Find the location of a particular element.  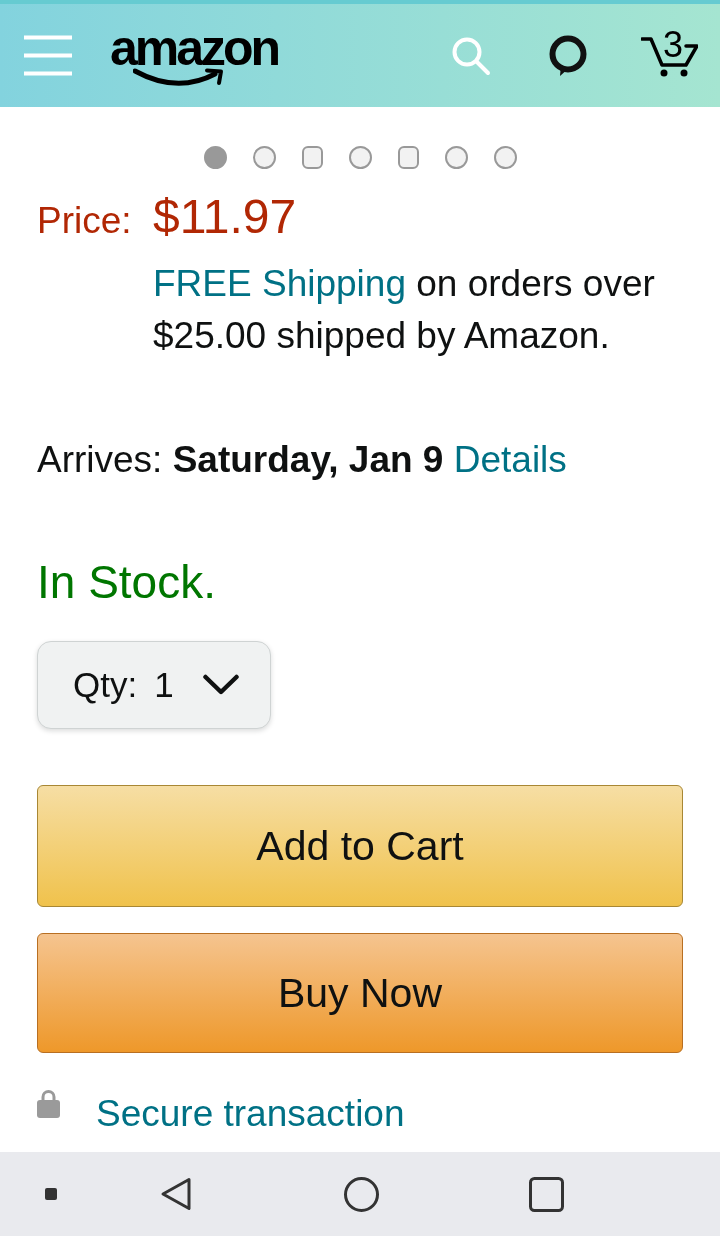

voice-assistant-button is located at coordinates (568, 55).